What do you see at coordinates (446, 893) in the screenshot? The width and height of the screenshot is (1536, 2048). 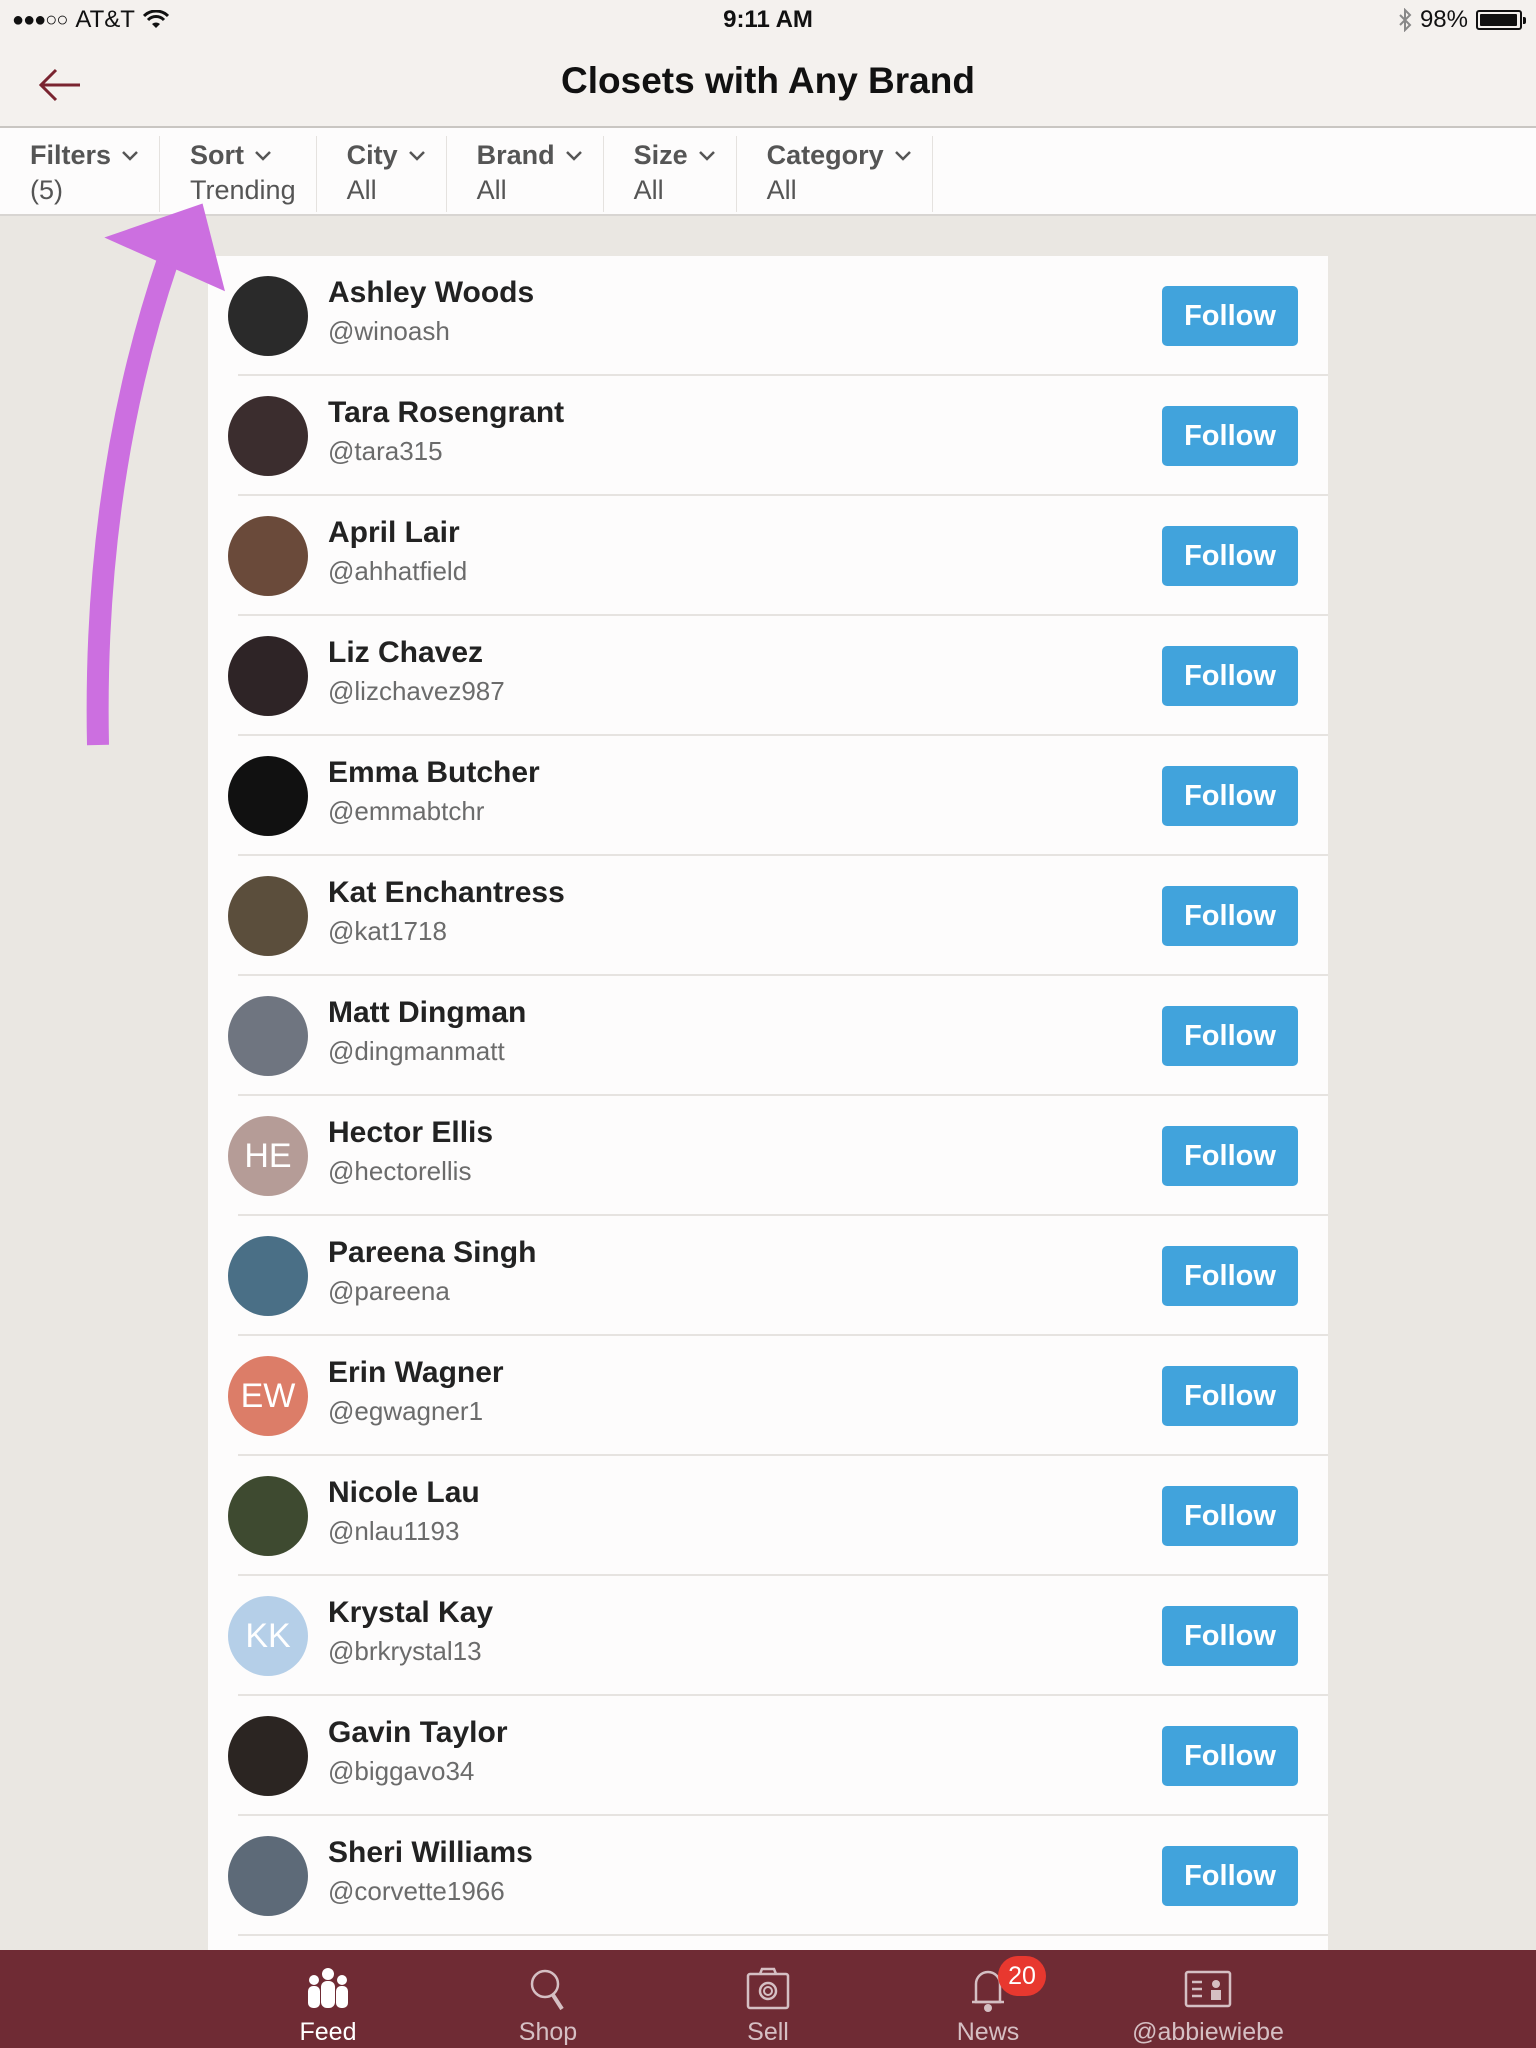 I see `user-name: Kat Enchantress` at bounding box center [446, 893].